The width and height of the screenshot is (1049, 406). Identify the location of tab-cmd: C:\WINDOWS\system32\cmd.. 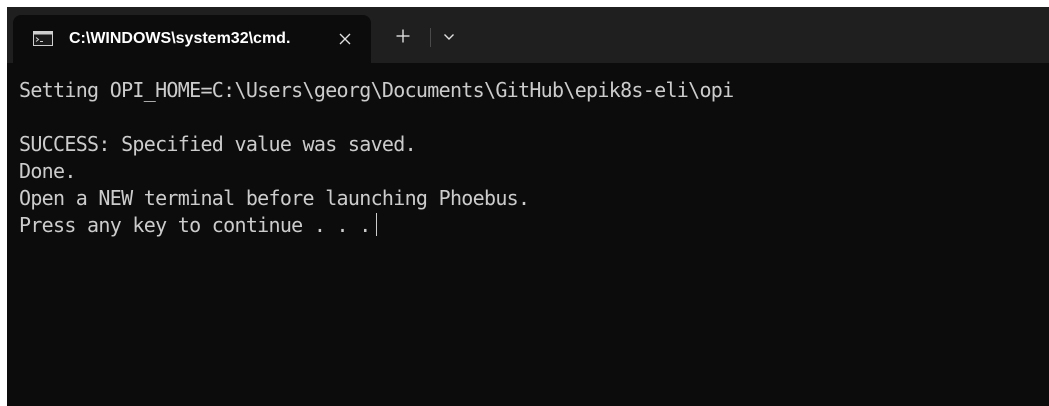
(192, 39).